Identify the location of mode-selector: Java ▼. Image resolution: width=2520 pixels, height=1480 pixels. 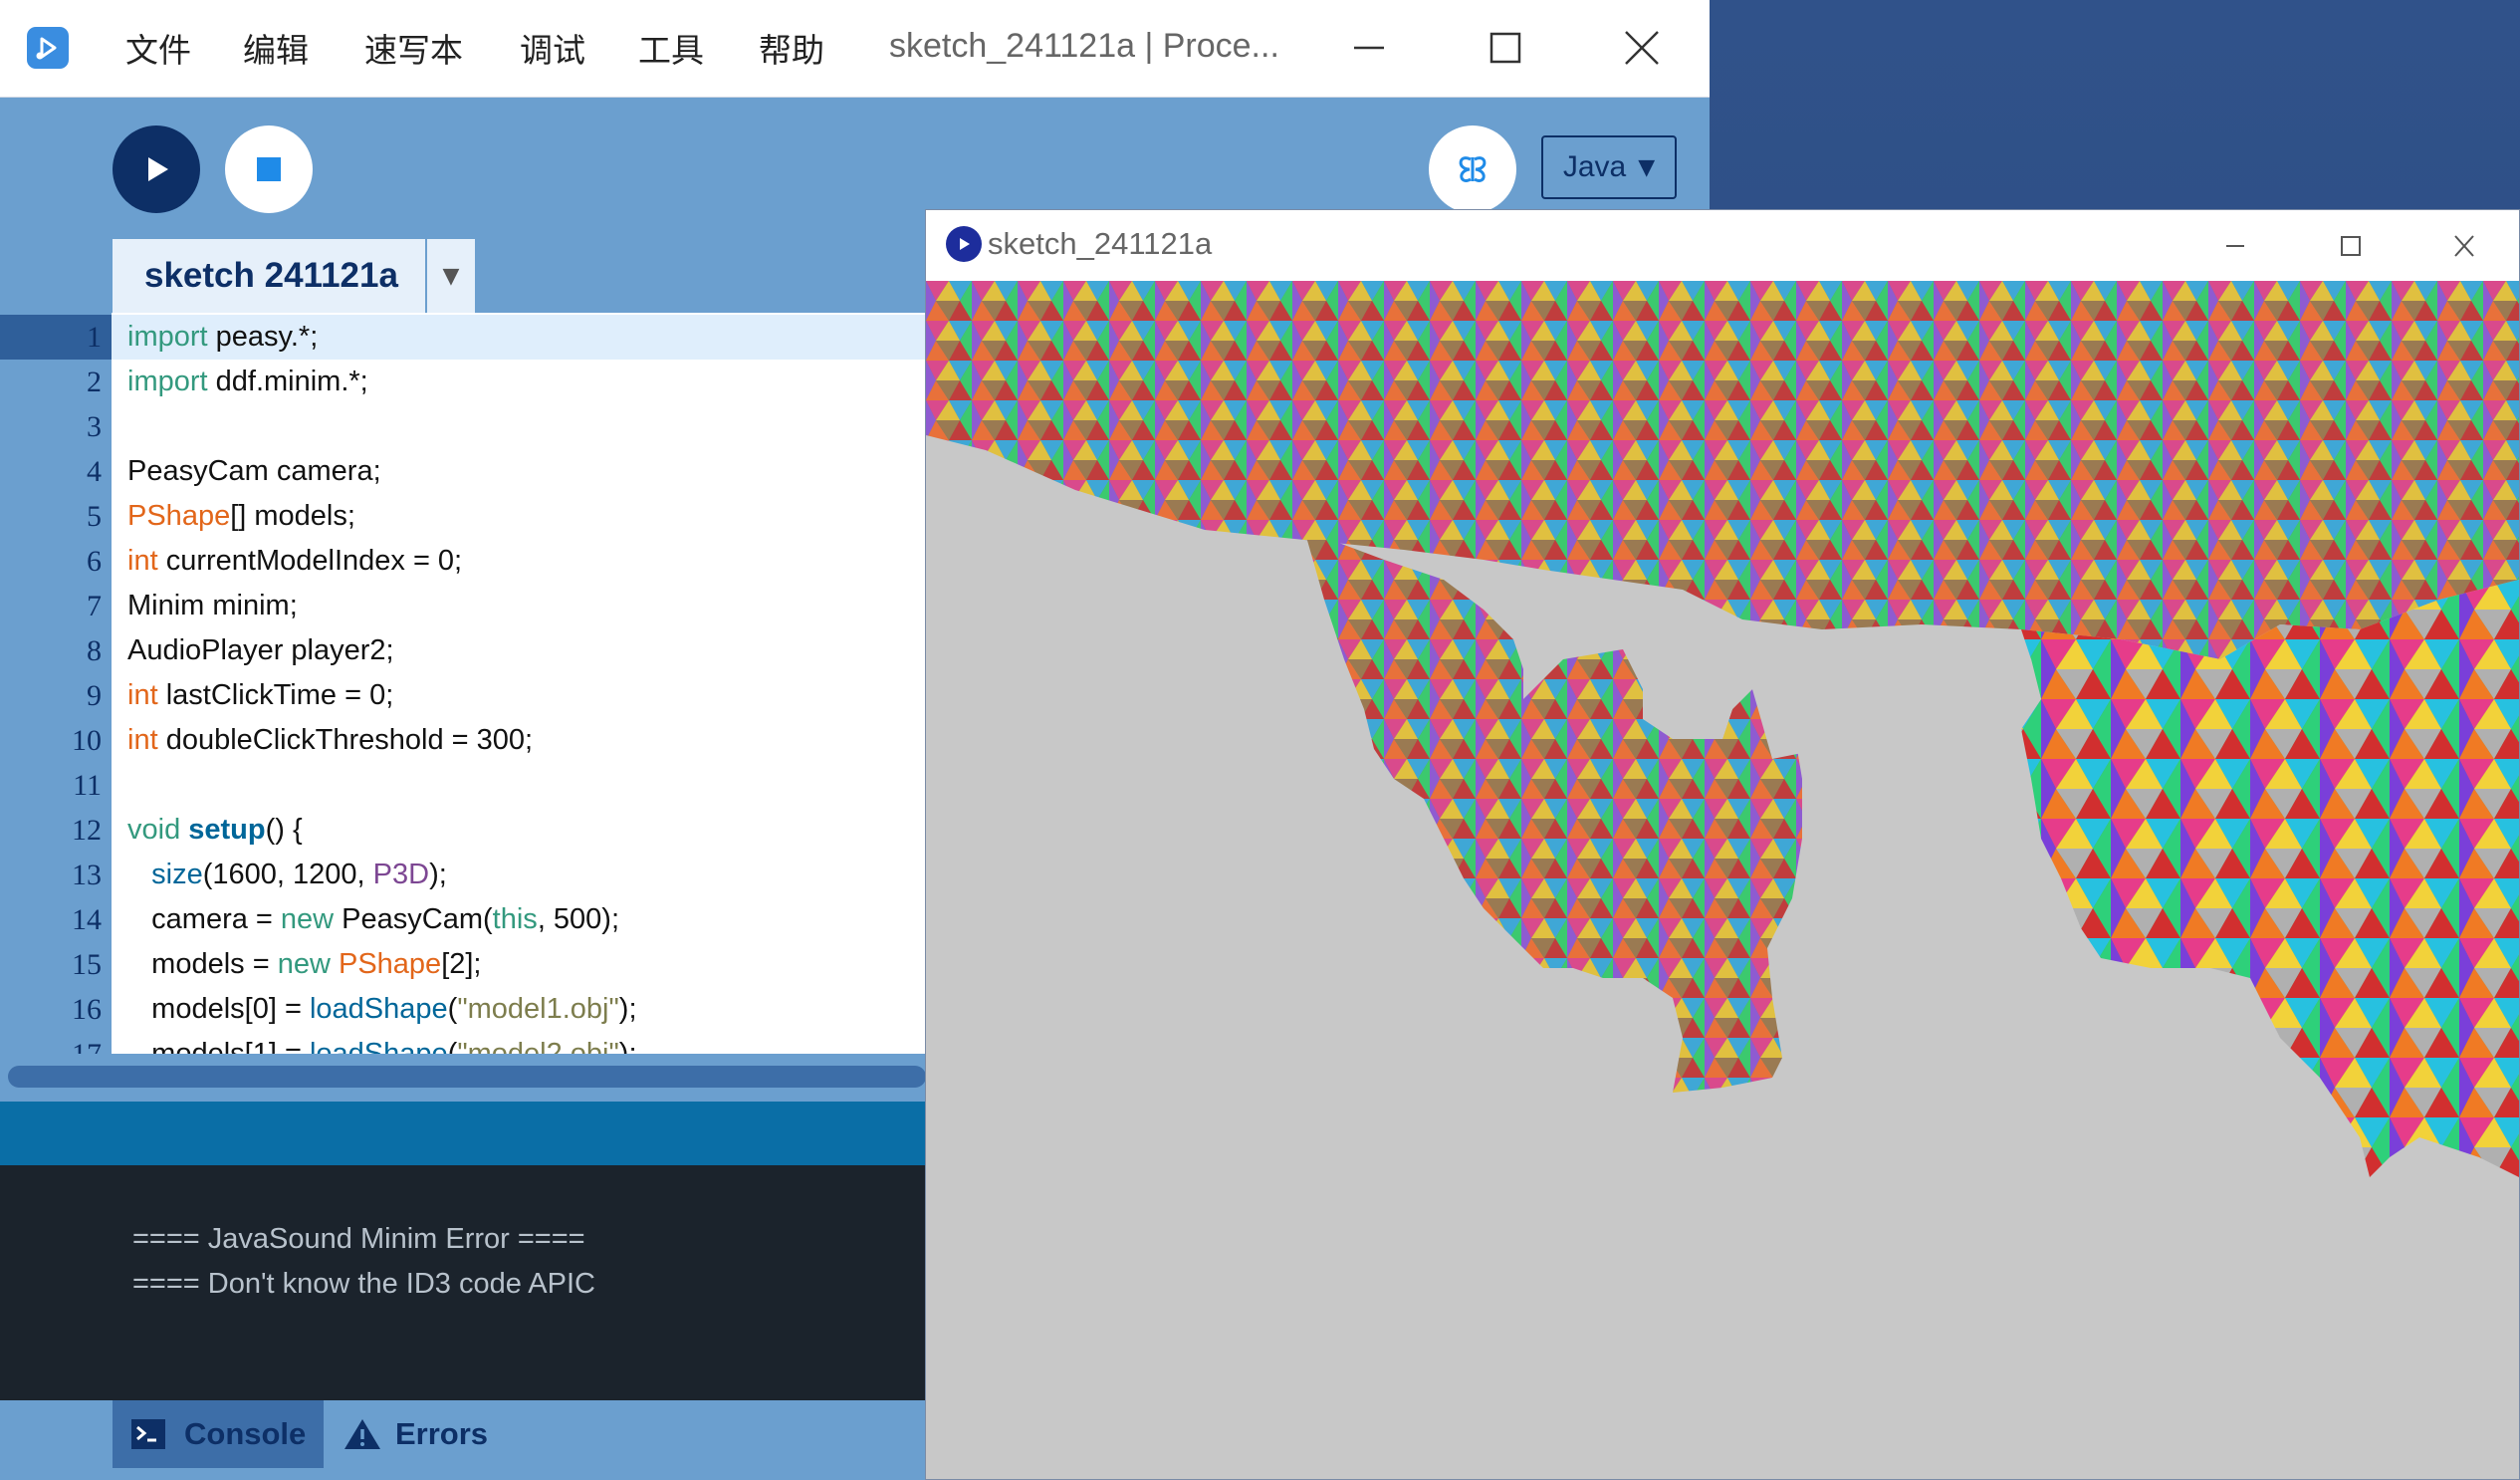
(1609, 167).